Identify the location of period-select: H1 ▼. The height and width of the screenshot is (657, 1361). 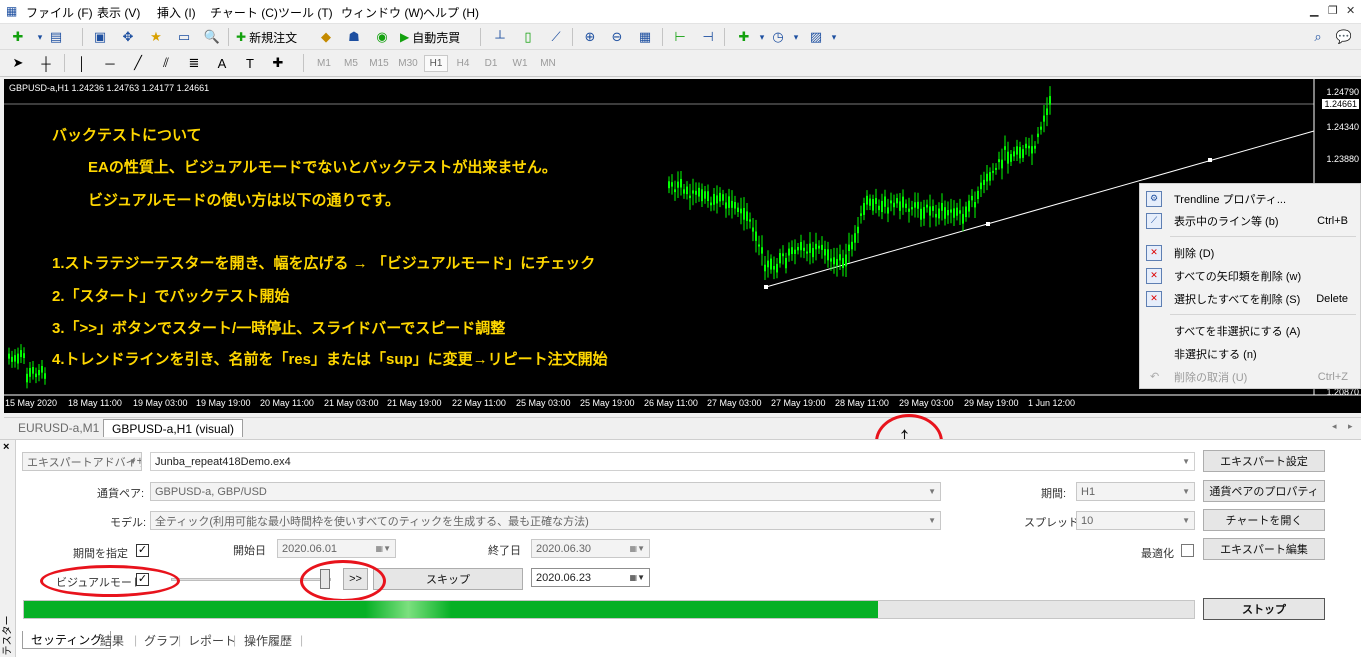
(1135, 491).